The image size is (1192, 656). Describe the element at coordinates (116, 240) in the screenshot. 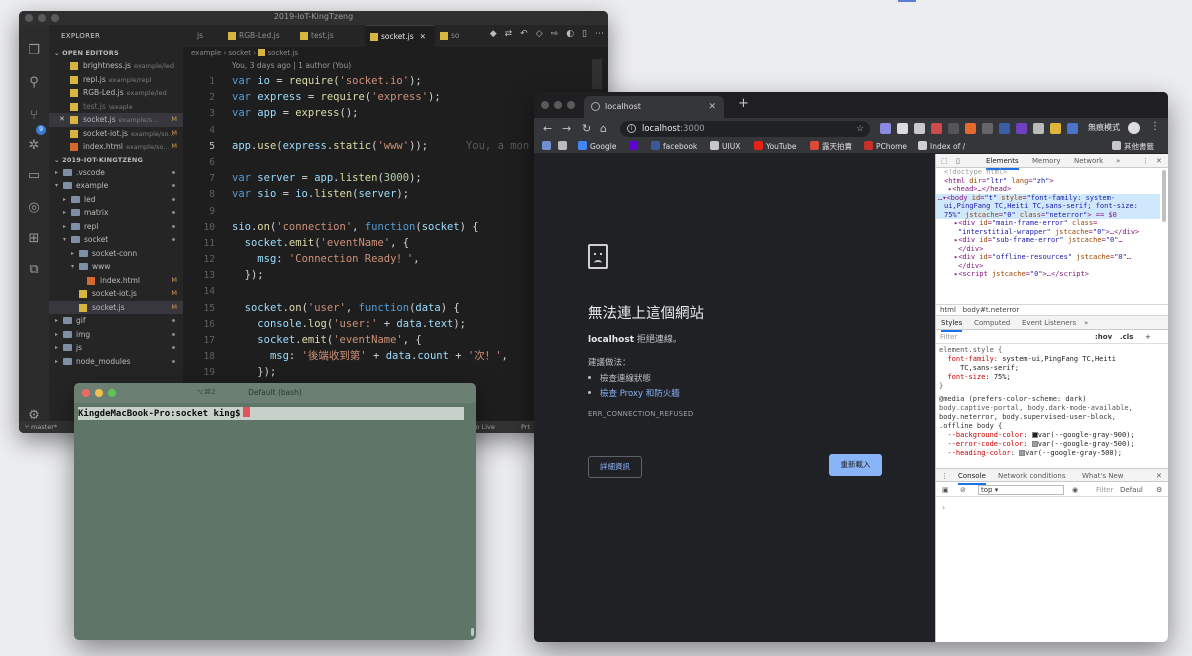

I see `tree-folder: ▾ socket` at that location.